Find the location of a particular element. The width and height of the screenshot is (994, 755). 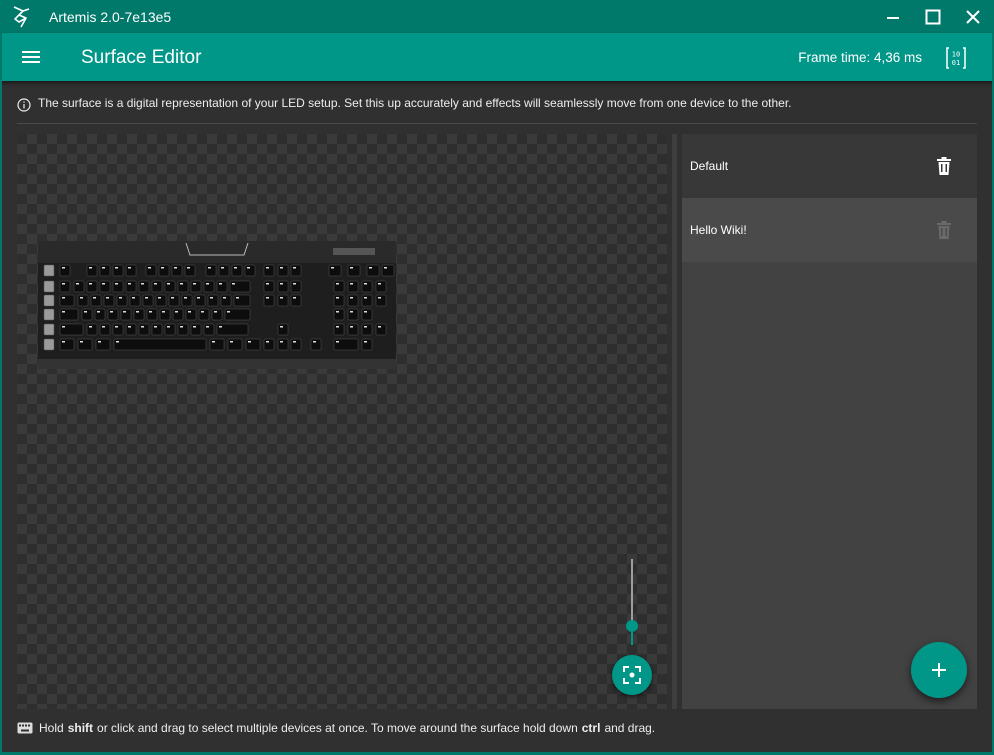

keyboard-device is located at coordinates (217, 305).